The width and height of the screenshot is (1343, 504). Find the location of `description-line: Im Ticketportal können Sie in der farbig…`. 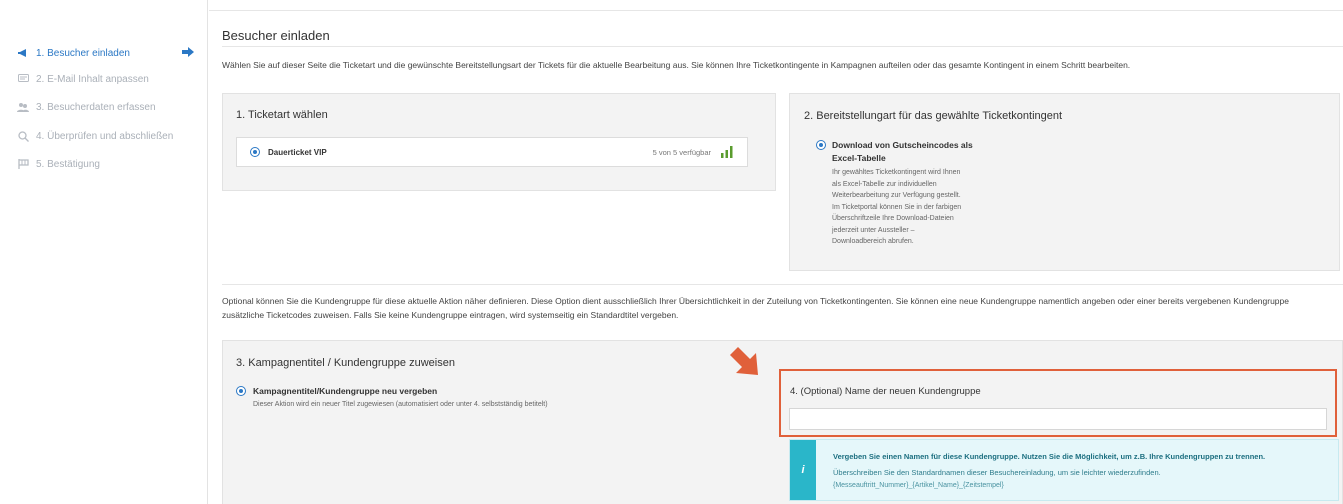

description-line: Im Ticketportal können Sie in der farbig… is located at coordinates (897, 207).